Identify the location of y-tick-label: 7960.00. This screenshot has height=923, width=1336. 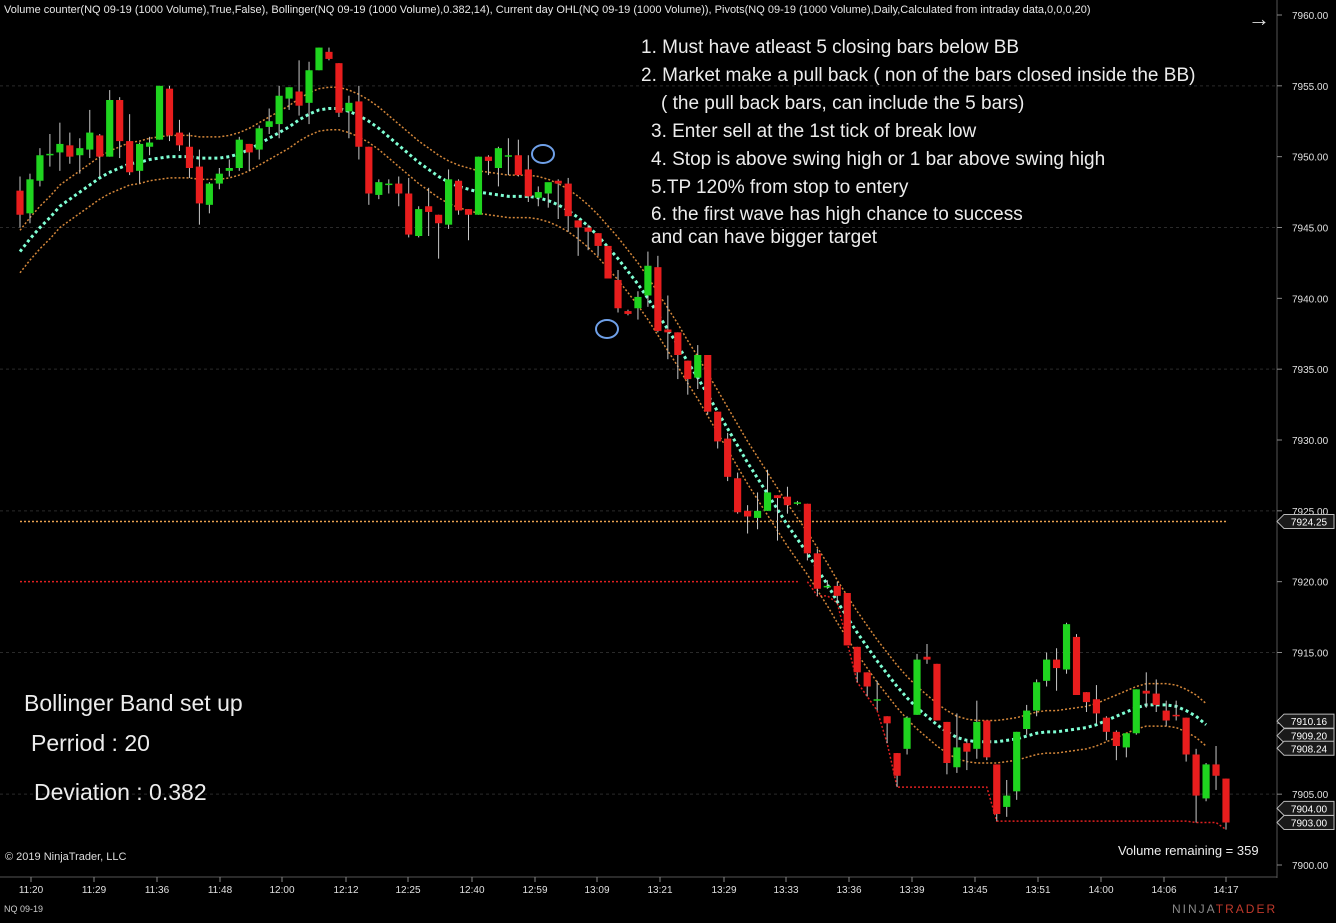
(1310, 16).